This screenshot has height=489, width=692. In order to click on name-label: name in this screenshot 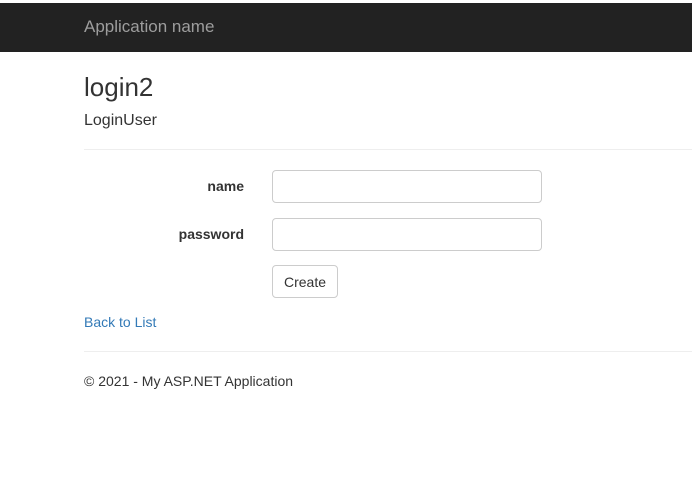, I will do `click(225, 186)`.